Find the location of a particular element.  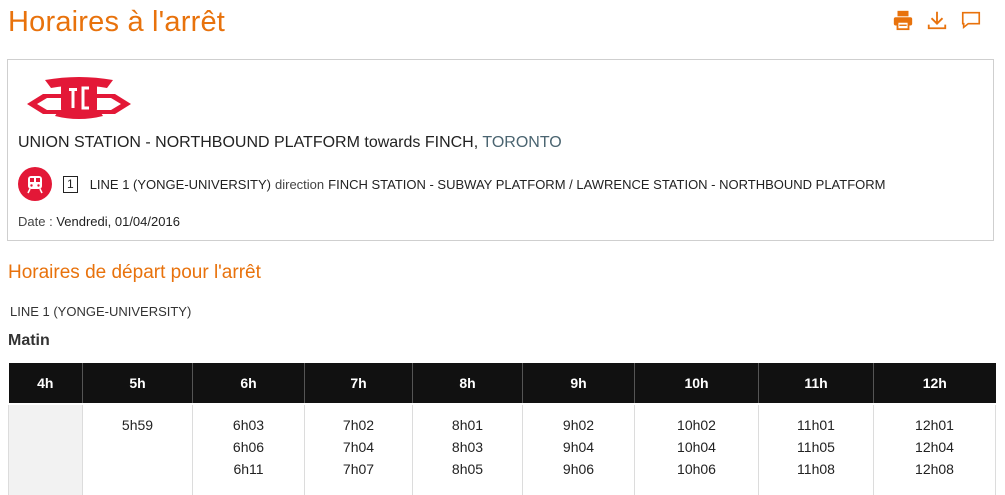

hour-cell: 12h01 12h04 12h08 is located at coordinates (934, 450).